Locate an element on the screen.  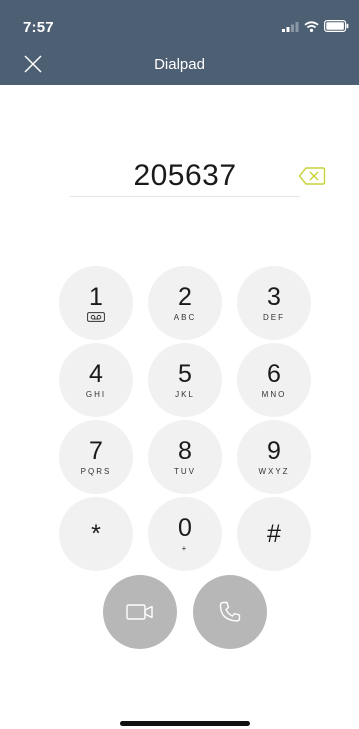
key-8: 8 TUV is located at coordinates (185, 457).